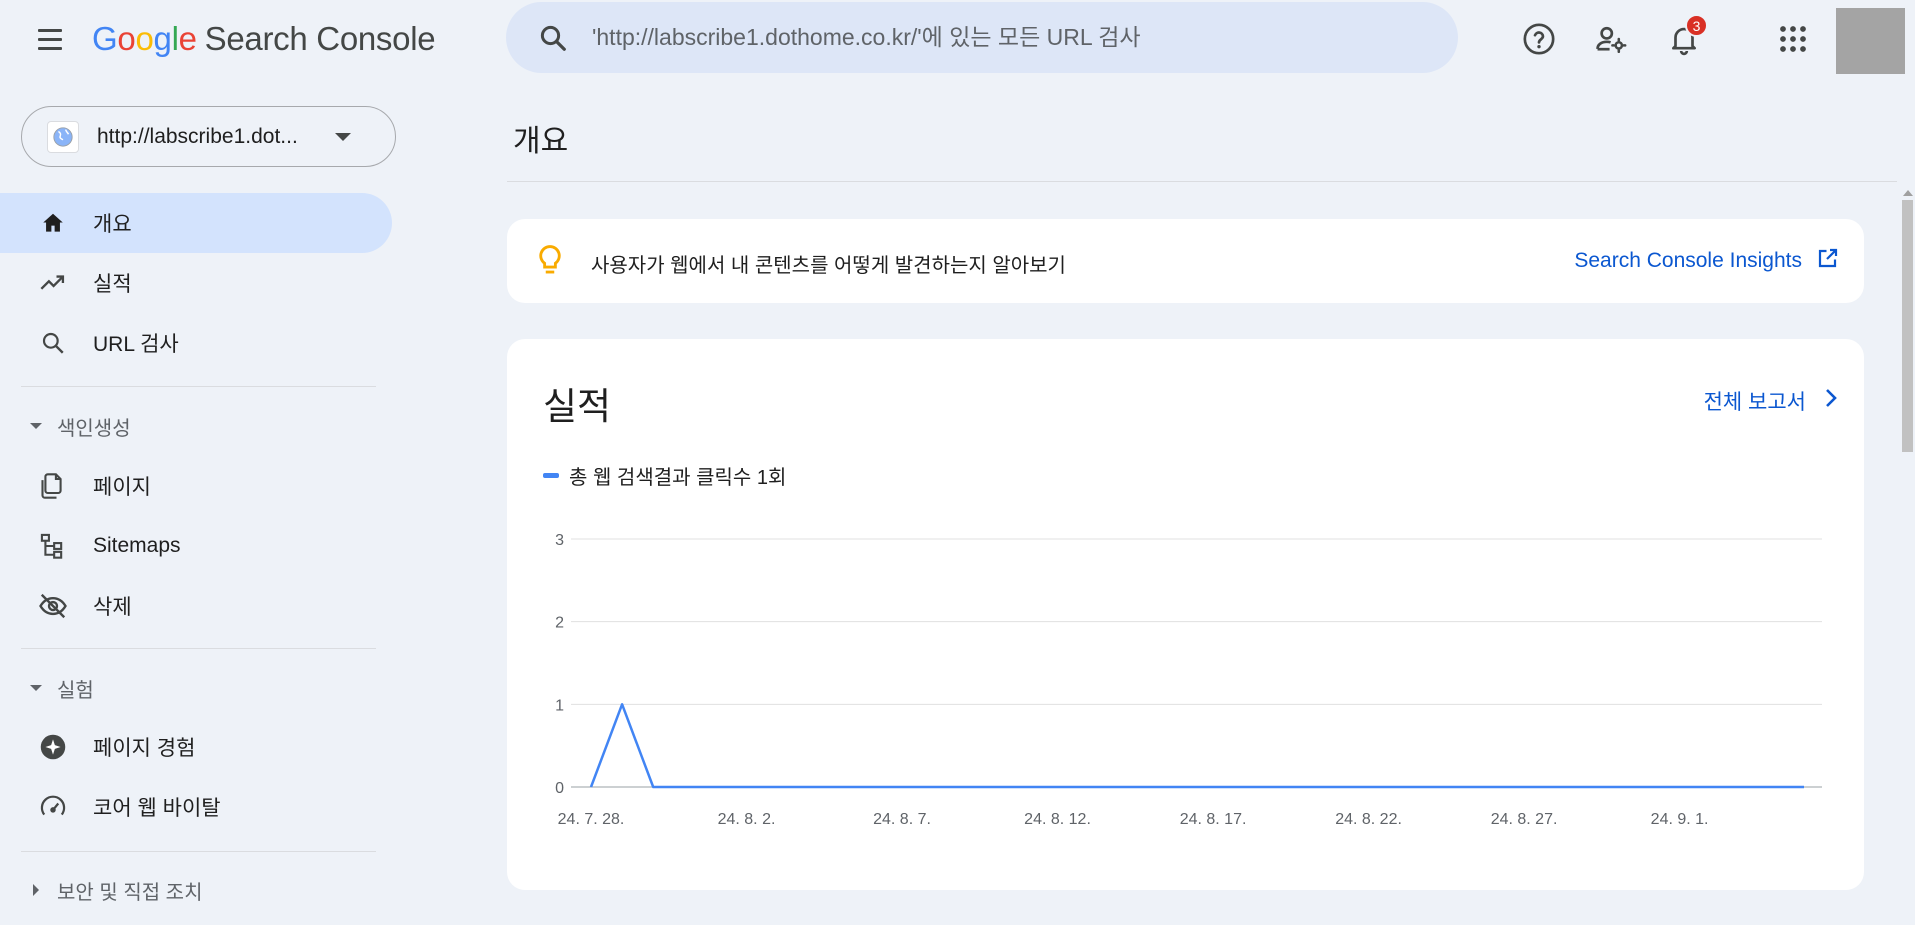  Describe the element at coordinates (1057, 819) in the screenshot. I see `x-tick-label: 24. 8. 12.` at that location.